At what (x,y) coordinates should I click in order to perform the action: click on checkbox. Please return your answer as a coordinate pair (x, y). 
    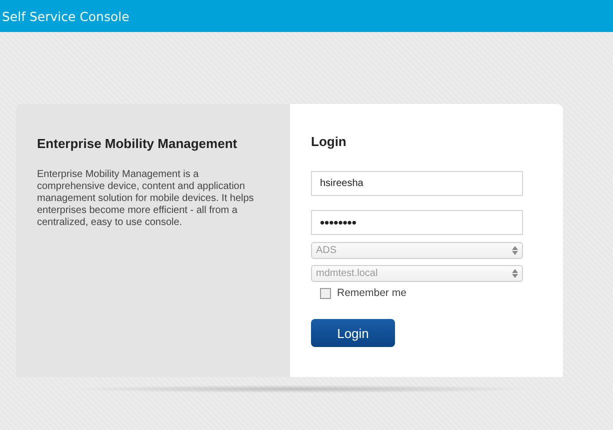
    Looking at the image, I should click on (325, 293).